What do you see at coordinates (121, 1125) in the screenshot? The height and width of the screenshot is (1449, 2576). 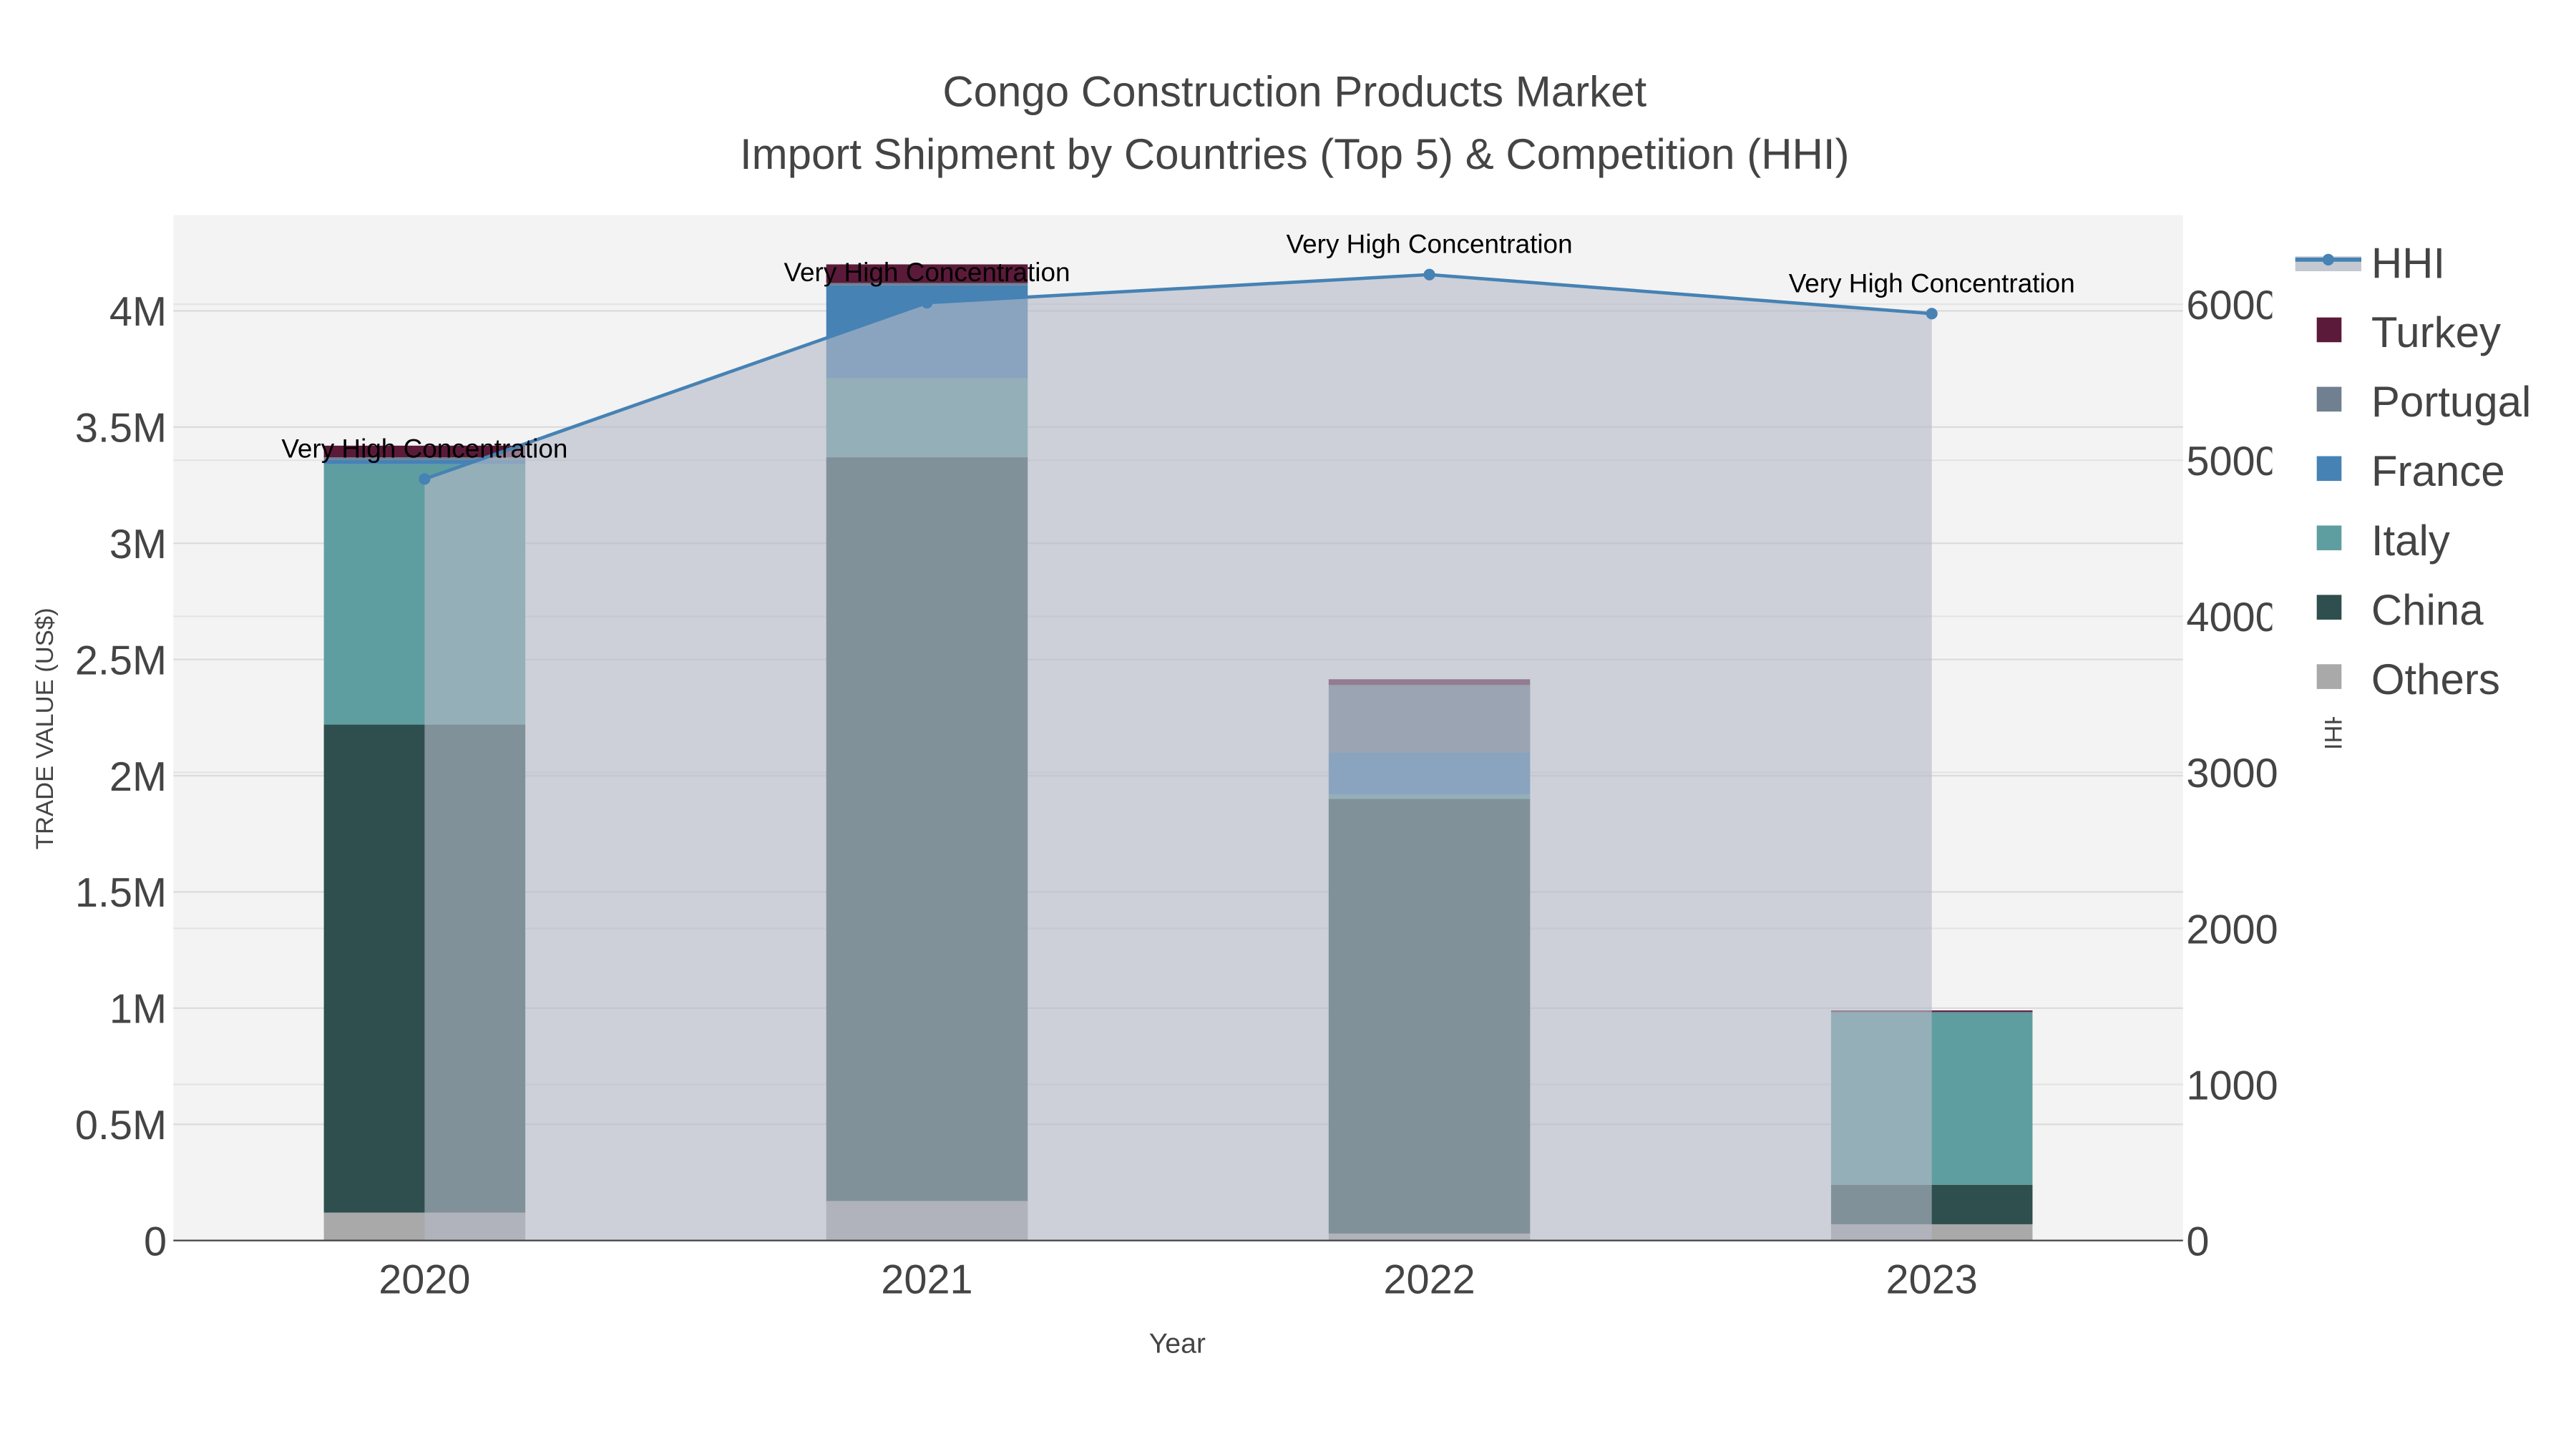 I see `y-tick-label: 0.5M` at bounding box center [121, 1125].